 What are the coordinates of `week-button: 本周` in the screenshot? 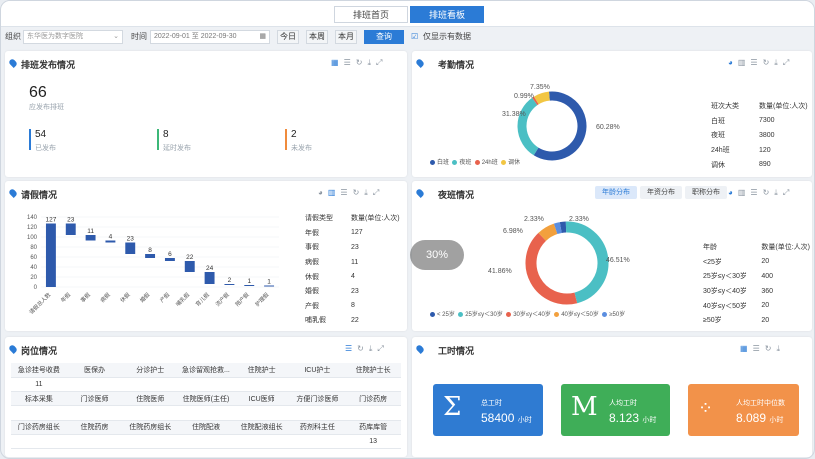 It's located at (317, 37).